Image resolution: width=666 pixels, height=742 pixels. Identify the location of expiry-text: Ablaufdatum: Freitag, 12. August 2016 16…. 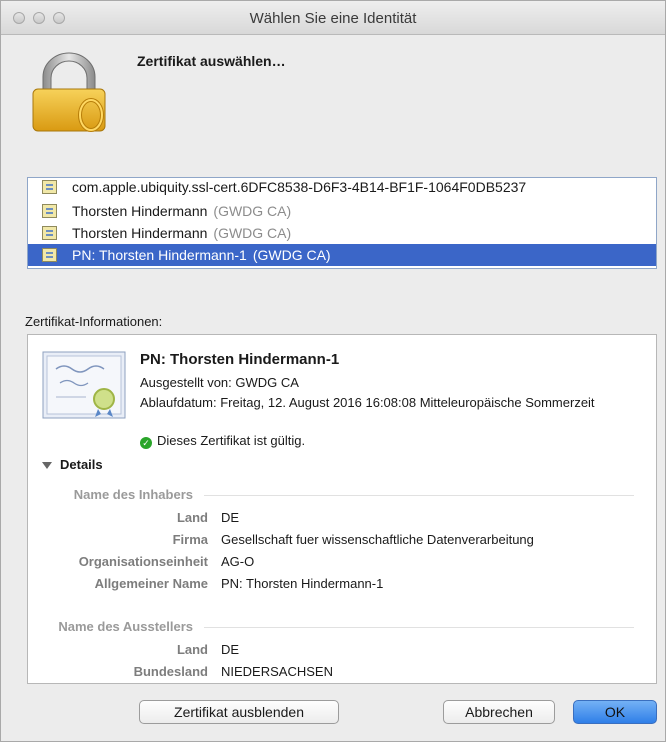
(367, 402).